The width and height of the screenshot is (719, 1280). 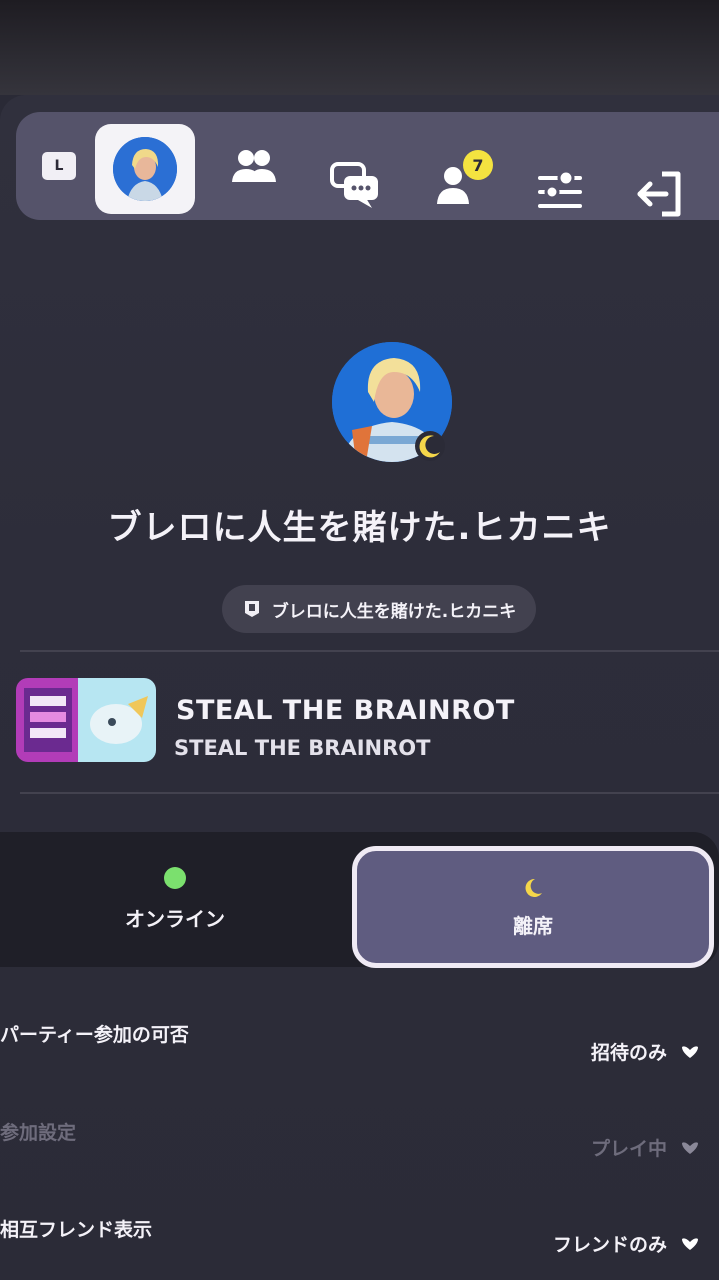 What do you see at coordinates (175, 878) in the screenshot?
I see `online-dot-icon` at bounding box center [175, 878].